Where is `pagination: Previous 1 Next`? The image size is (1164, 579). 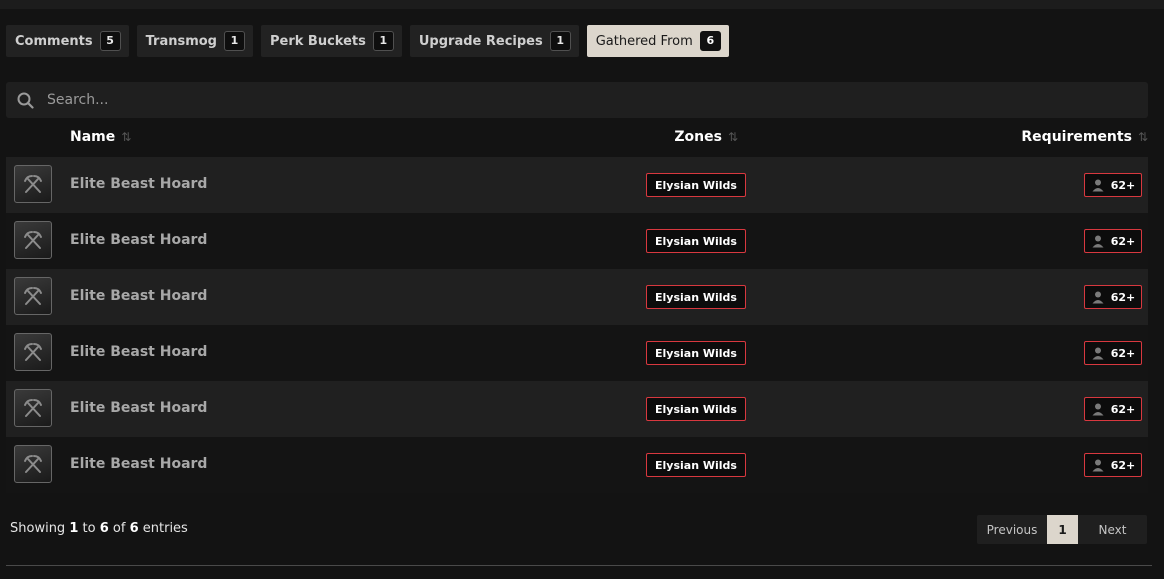
pagination: Previous 1 Next is located at coordinates (1062, 529).